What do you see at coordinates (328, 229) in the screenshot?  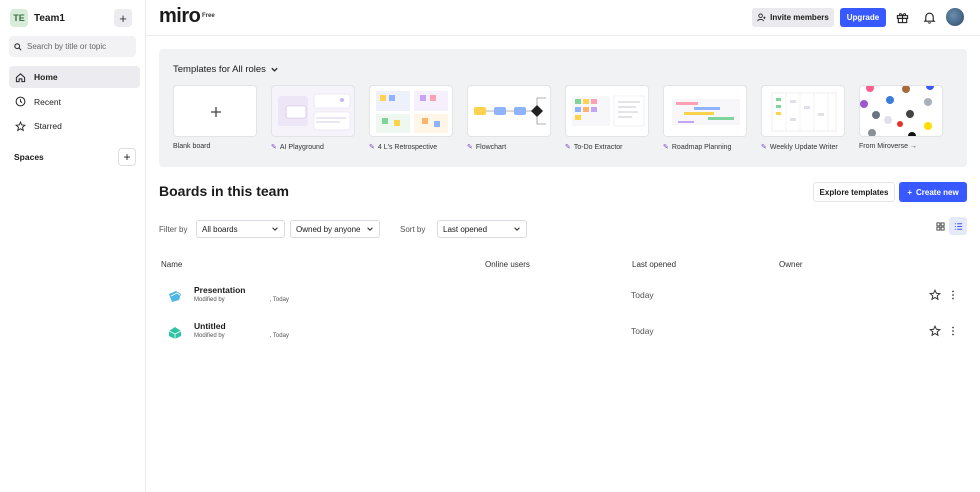 I see `owner-filter-value: Owned by anyone` at bounding box center [328, 229].